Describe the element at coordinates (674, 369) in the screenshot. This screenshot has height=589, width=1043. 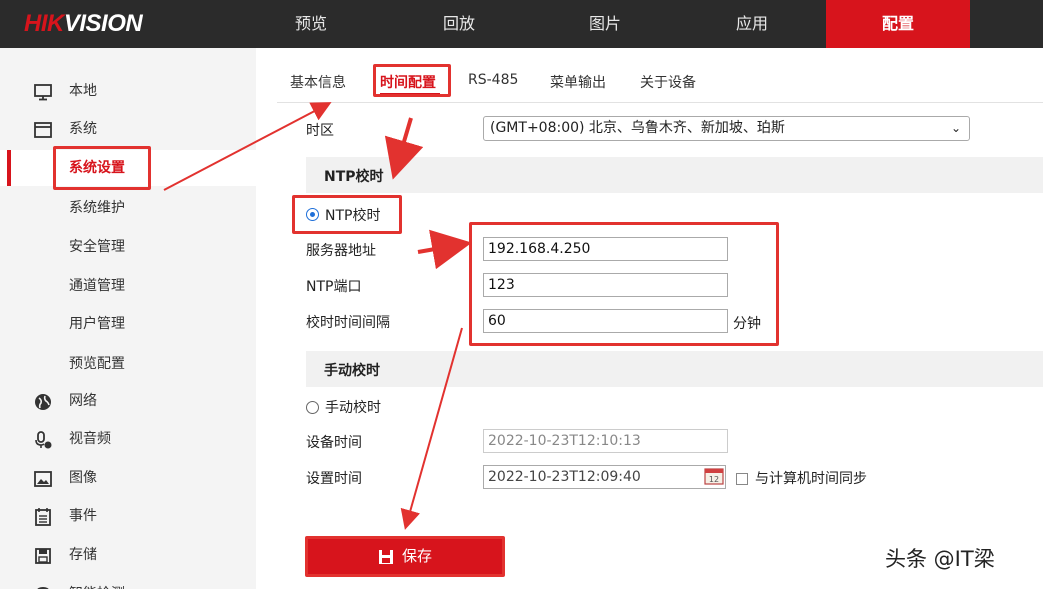
I see `manual-section-header: 手动校时` at that location.